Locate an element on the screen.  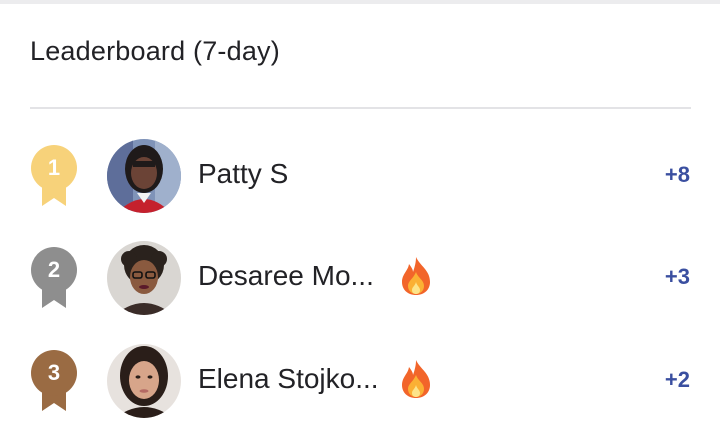
title-divider is located at coordinates (360, 108).